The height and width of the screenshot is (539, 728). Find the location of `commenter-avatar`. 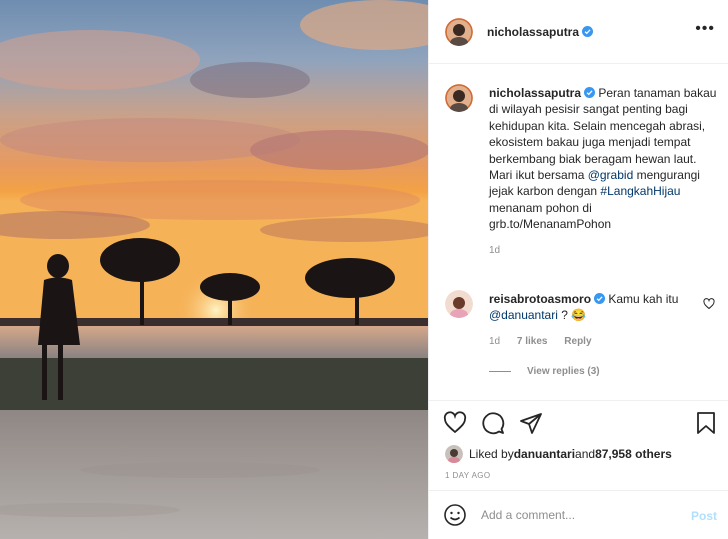

commenter-avatar is located at coordinates (459, 304).